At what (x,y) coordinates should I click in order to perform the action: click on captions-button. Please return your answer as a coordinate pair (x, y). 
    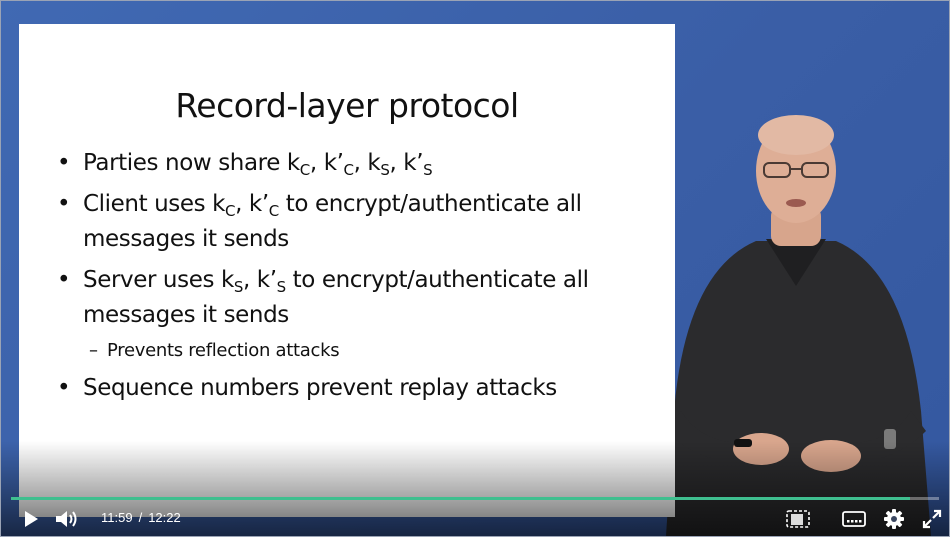
    Looking at the image, I should click on (854, 519).